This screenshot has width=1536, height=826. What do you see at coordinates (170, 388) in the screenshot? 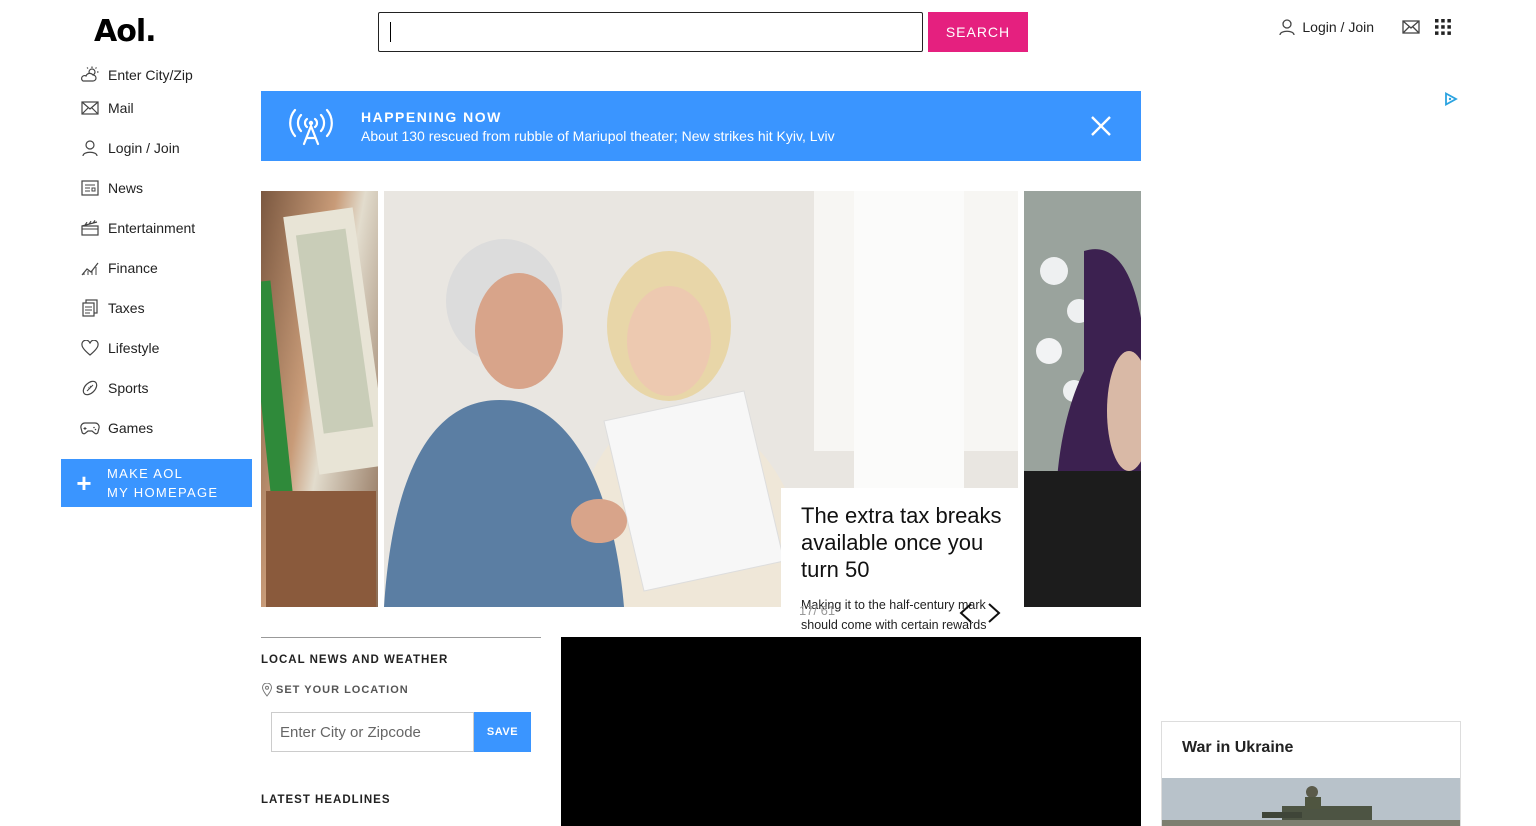
I see `sidebar-item-sports: Sports` at bounding box center [170, 388].